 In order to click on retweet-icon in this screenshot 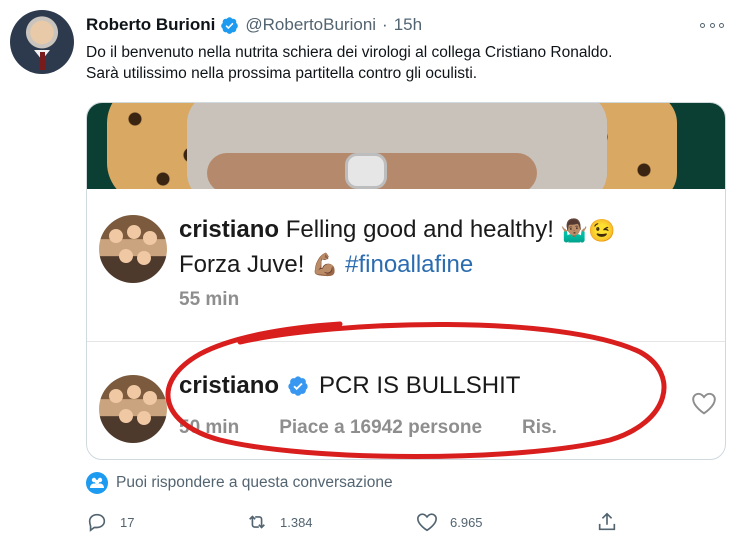, I will do `click(257, 522)`.